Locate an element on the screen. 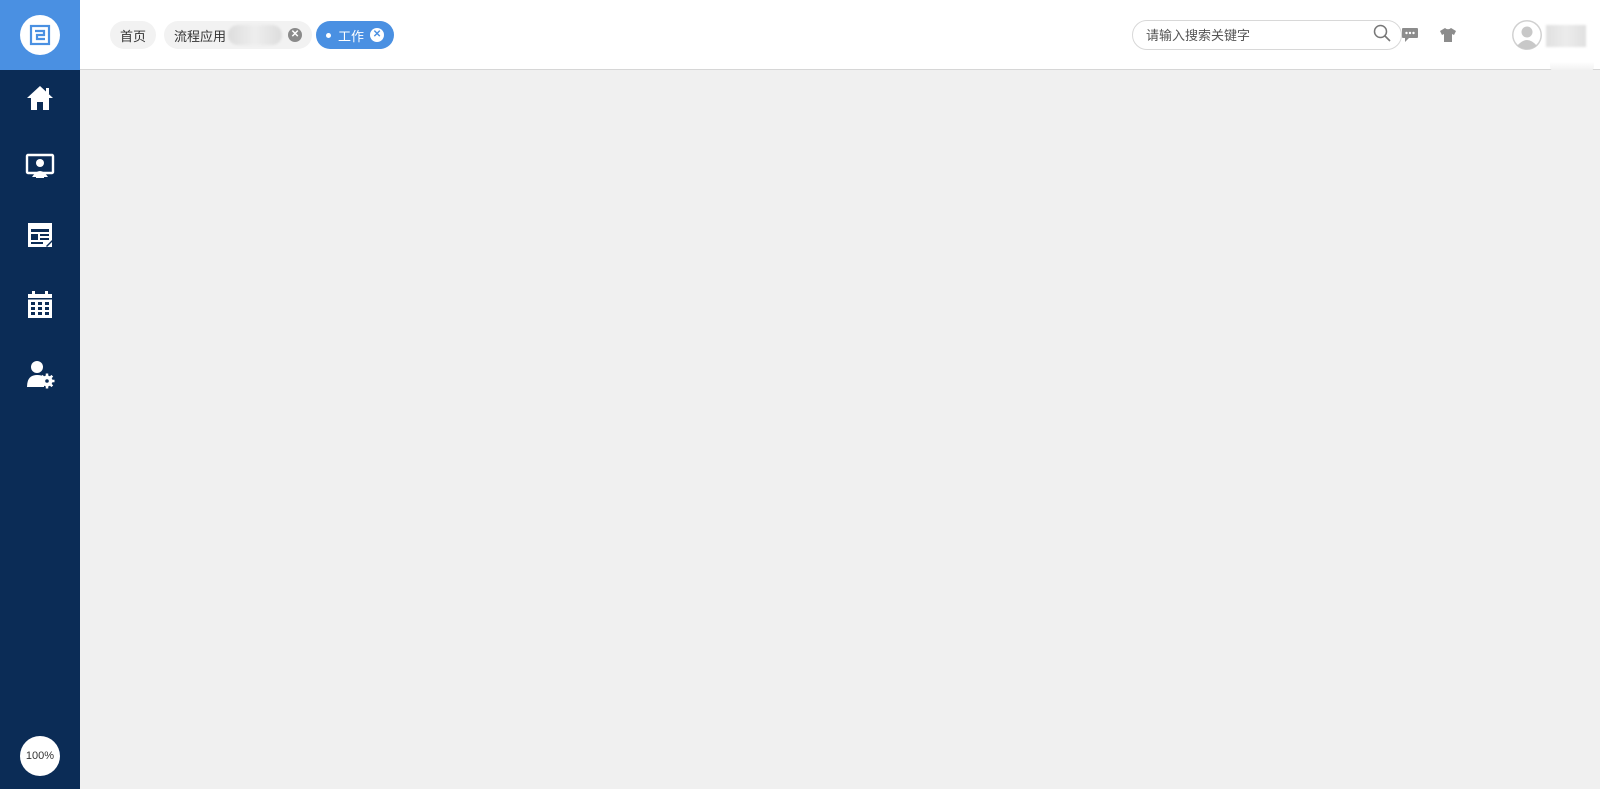 The height and width of the screenshot is (789, 1600). tab-home: 首页 is located at coordinates (133, 35).